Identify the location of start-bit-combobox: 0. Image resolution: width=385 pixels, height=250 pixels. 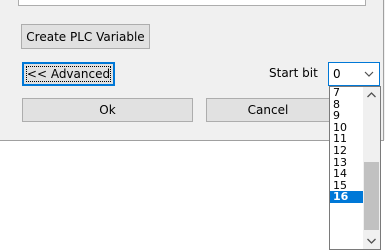
(354, 74).